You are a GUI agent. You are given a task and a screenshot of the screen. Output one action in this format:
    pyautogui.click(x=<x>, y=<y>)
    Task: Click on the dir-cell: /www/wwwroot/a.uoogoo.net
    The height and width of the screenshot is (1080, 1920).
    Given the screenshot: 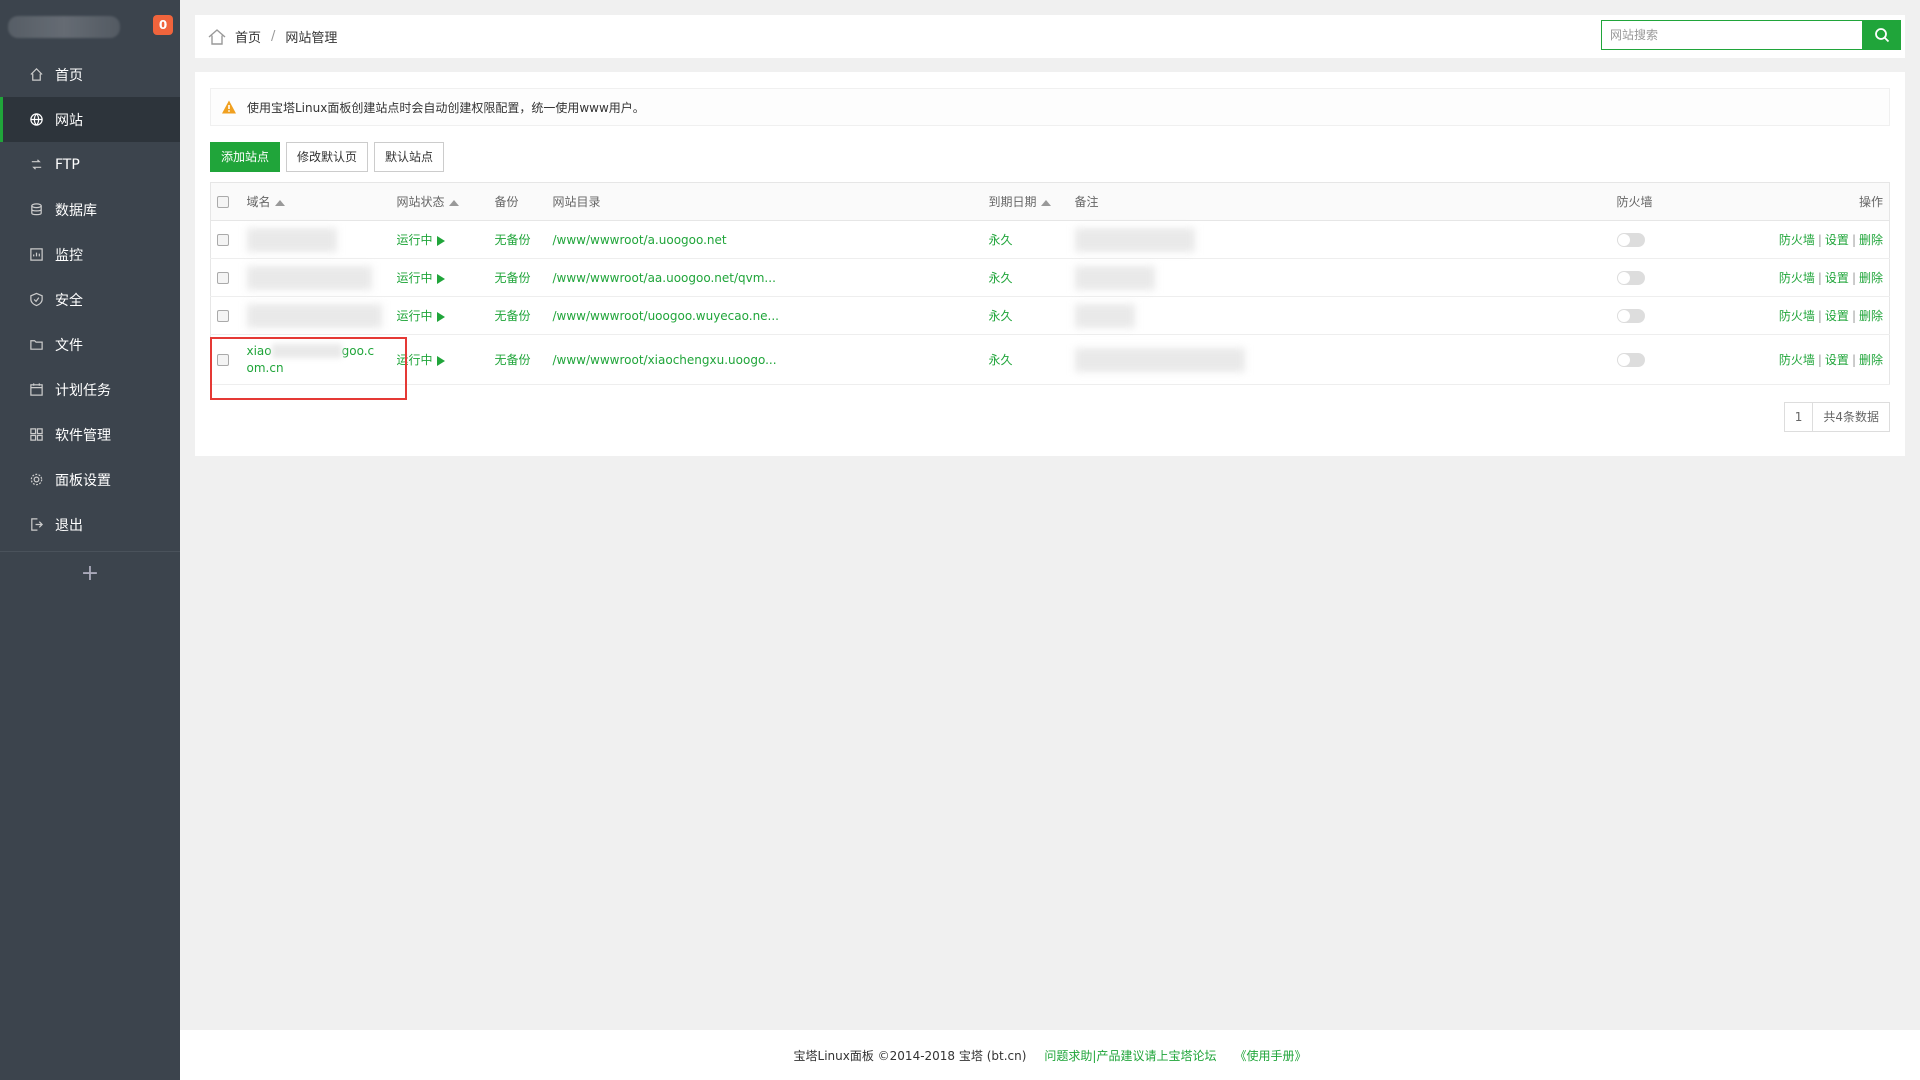 What is the action you would take?
    pyautogui.click(x=764, y=239)
    